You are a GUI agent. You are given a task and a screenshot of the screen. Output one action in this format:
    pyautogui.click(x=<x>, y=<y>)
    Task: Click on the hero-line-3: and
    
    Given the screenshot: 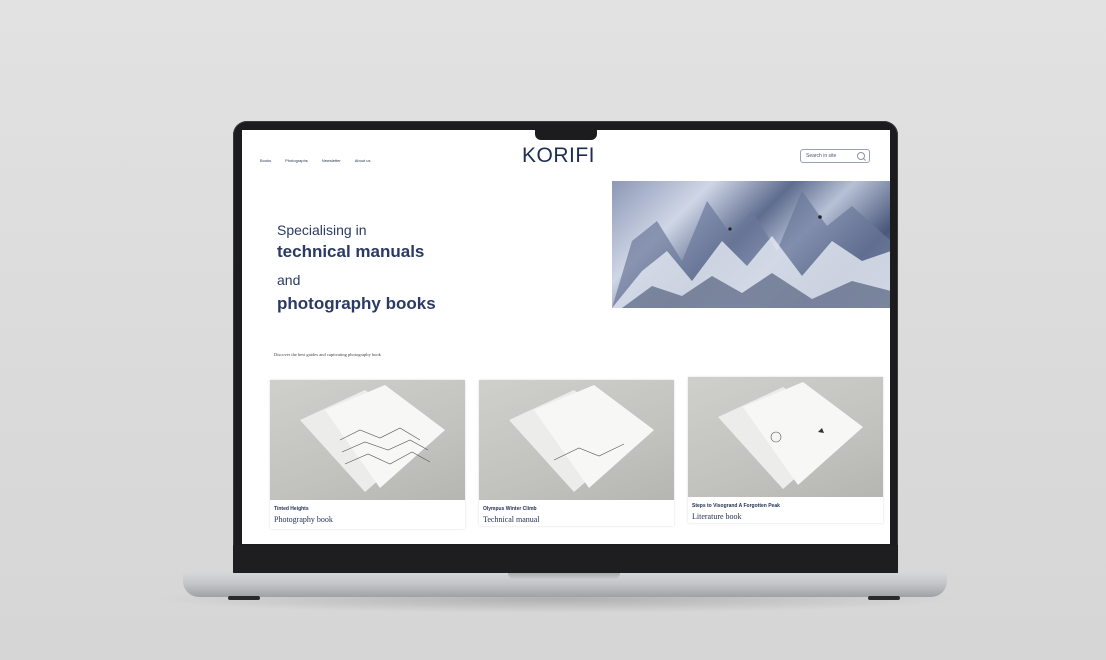 What is the action you would take?
    pyautogui.click(x=289, y=280)
    